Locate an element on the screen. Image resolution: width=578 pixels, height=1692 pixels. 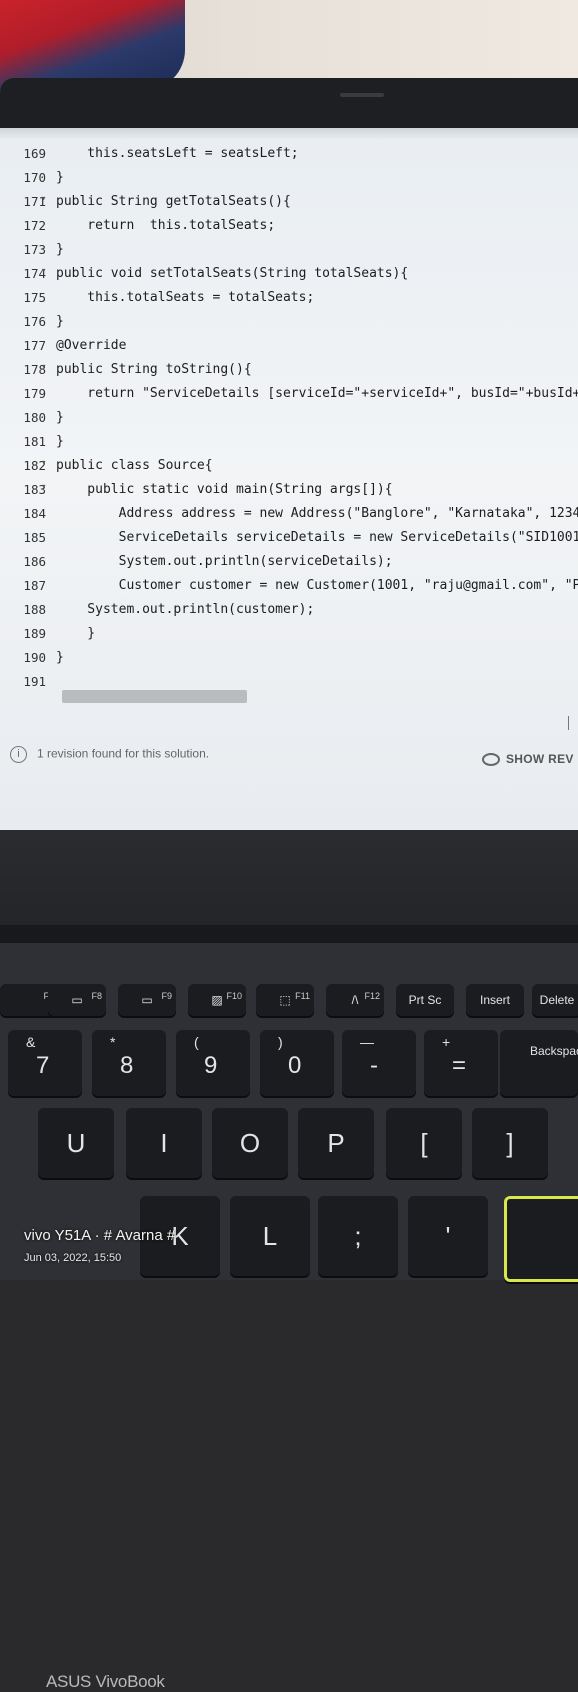
line-number: 180 is located at coordinates (34, 417).